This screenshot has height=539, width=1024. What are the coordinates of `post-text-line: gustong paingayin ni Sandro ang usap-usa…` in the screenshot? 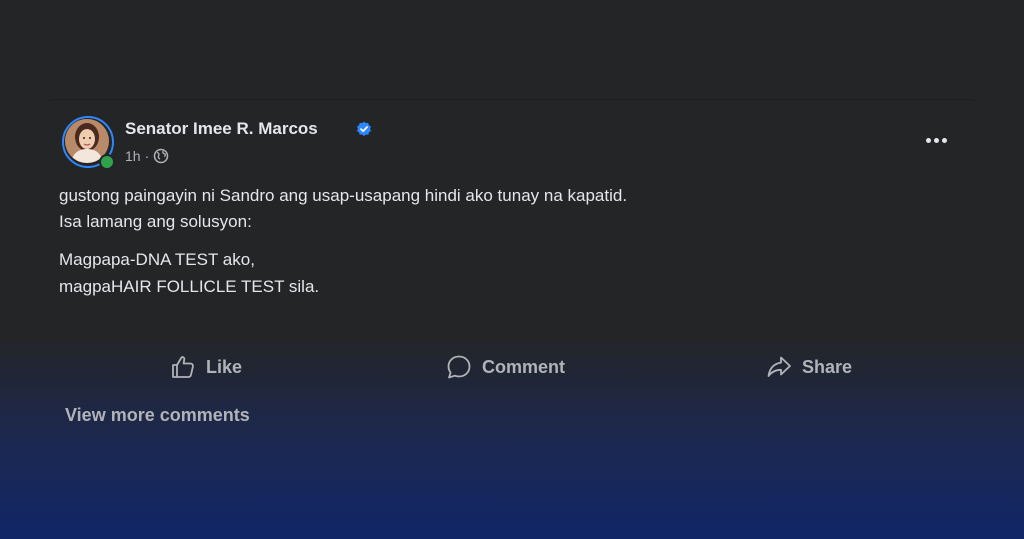 It's located at (343, 195).